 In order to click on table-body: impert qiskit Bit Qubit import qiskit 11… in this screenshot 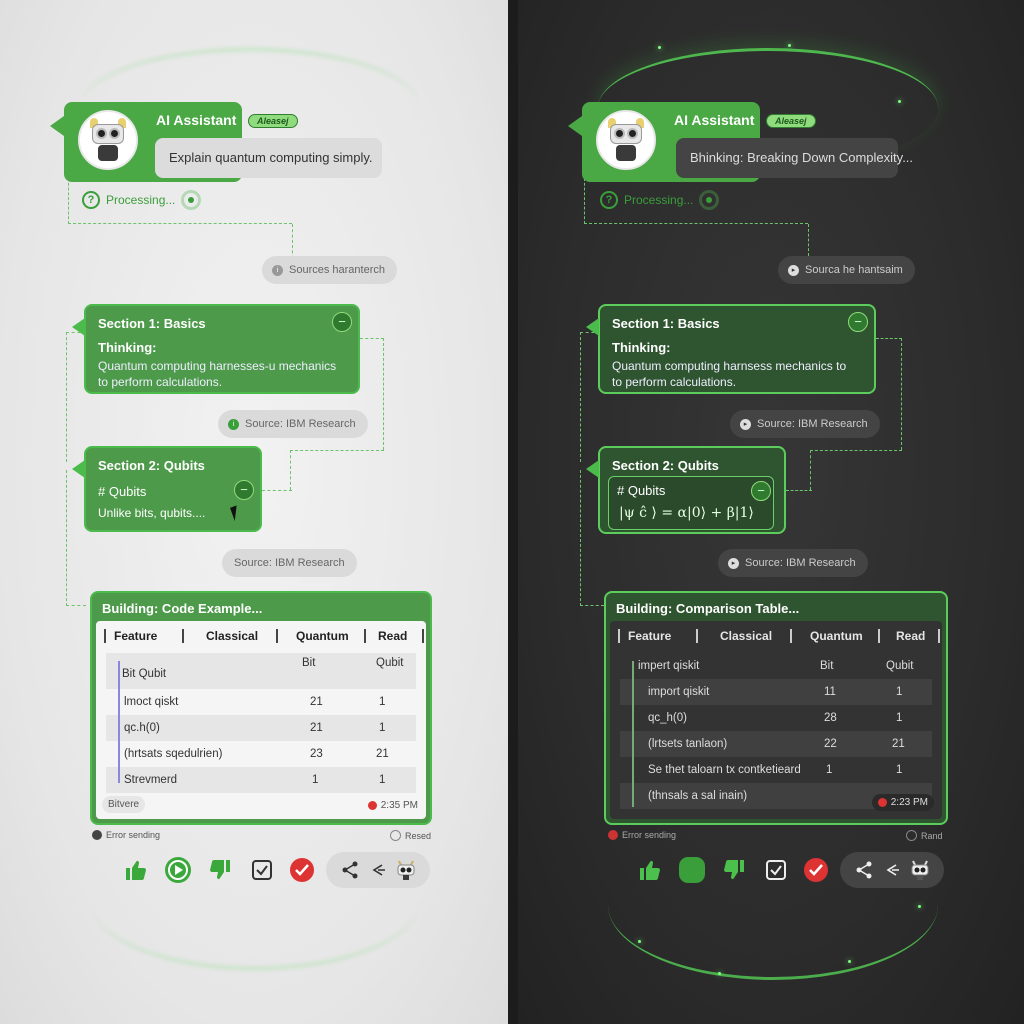, I will do `click(776, 733)`.